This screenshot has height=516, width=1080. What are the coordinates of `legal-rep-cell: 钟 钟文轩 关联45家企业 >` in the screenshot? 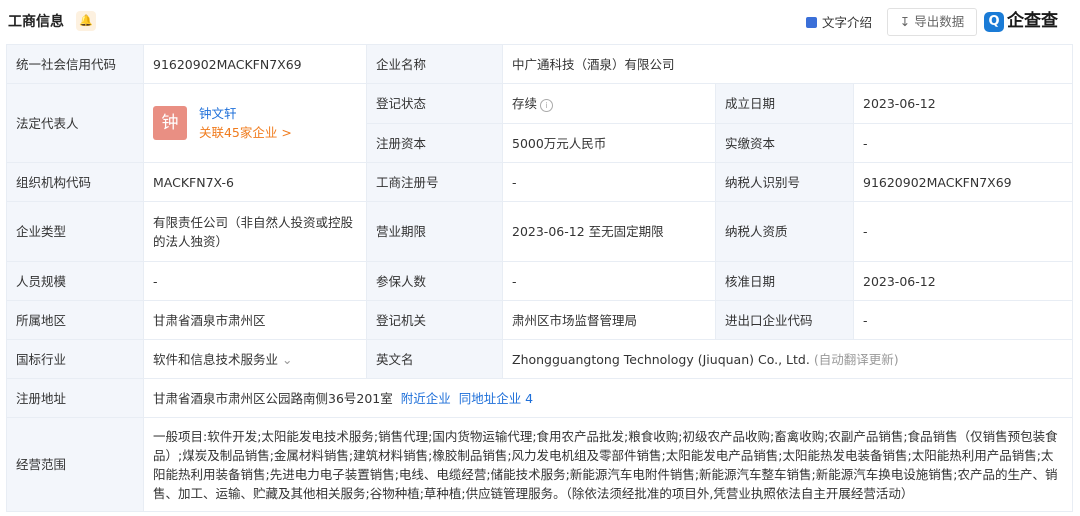 It's located at (255, 123).